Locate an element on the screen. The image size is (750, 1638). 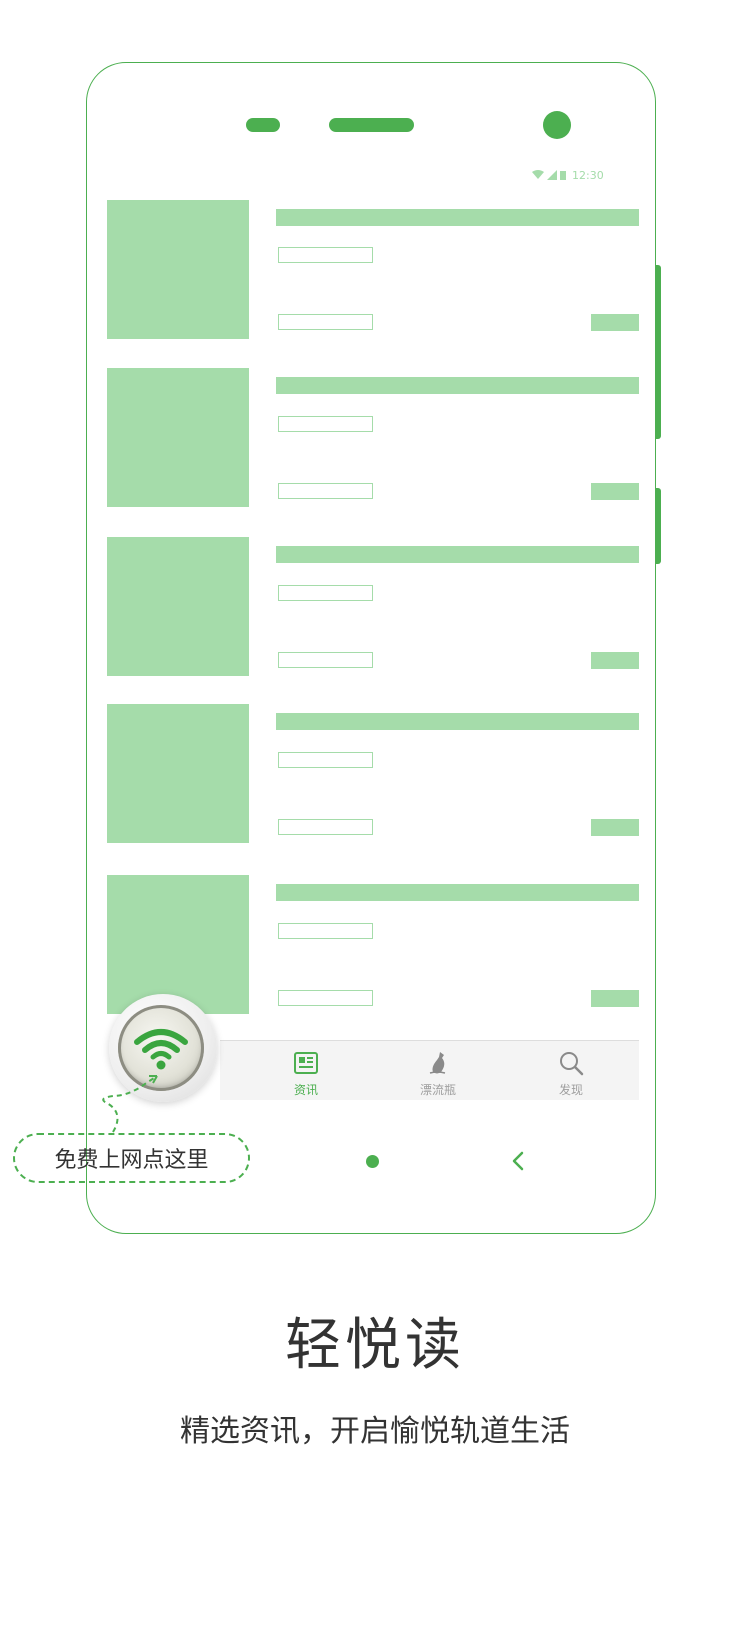
page-subtitle: 精选资讯，开启愉悦轨道生活 is located at coordinates (375, 1431).